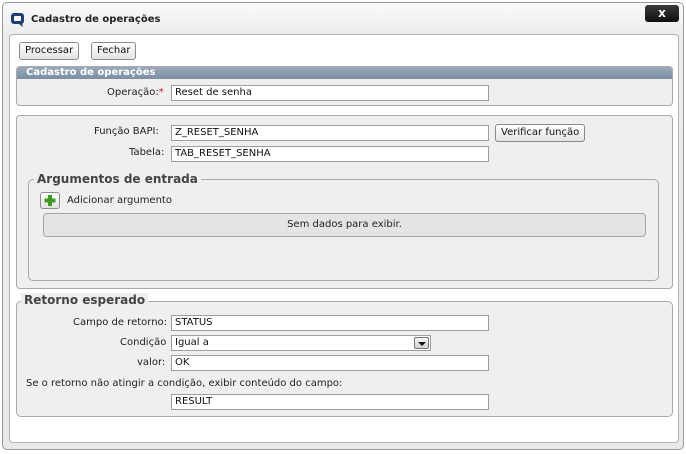  What do you see at coordinates (192, 342) in the screenshot?
I see `condition-selected-value: Igual a` at bounding box center [192, 342].